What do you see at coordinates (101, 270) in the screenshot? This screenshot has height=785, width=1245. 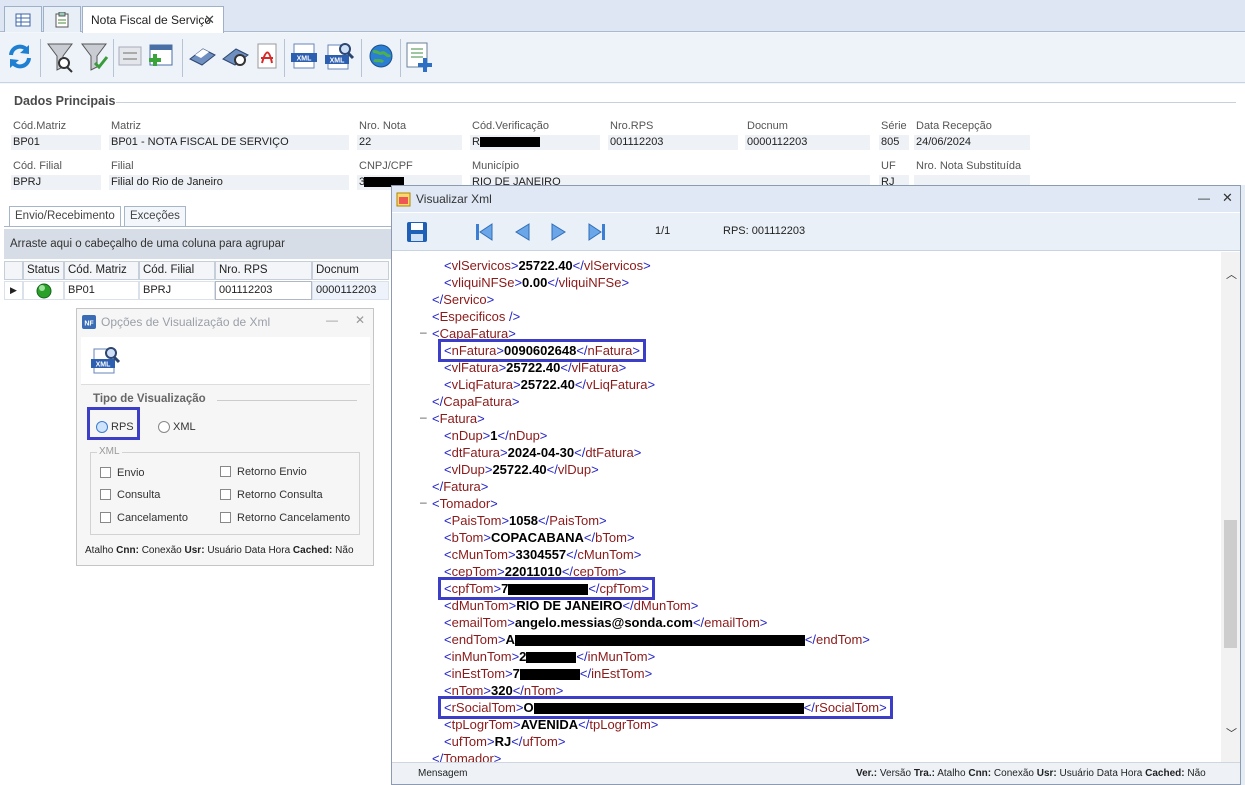 I see `column-header-cod-matriz: Cód. Matriz` at bounding box center [101, 270].